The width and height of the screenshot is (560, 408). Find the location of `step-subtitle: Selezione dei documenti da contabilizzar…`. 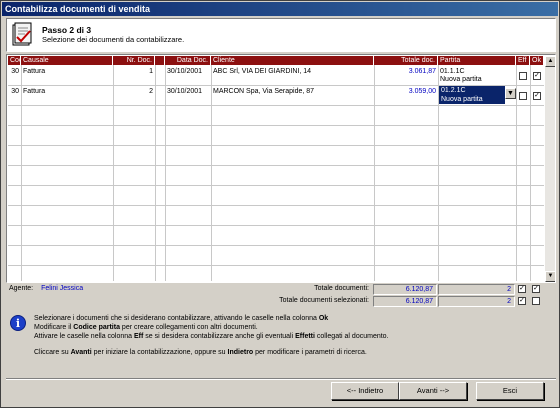

step-subtitle: Selezione dei documenti da contabilizzar… is located at coordinates (113, 39).